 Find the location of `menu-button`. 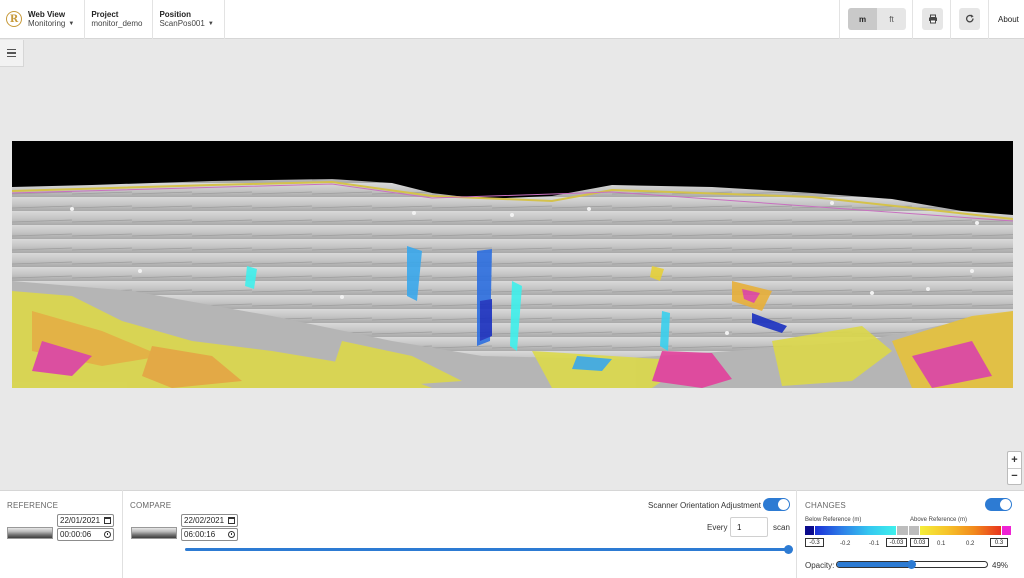

menu-button is located at coordinates (12, 53).